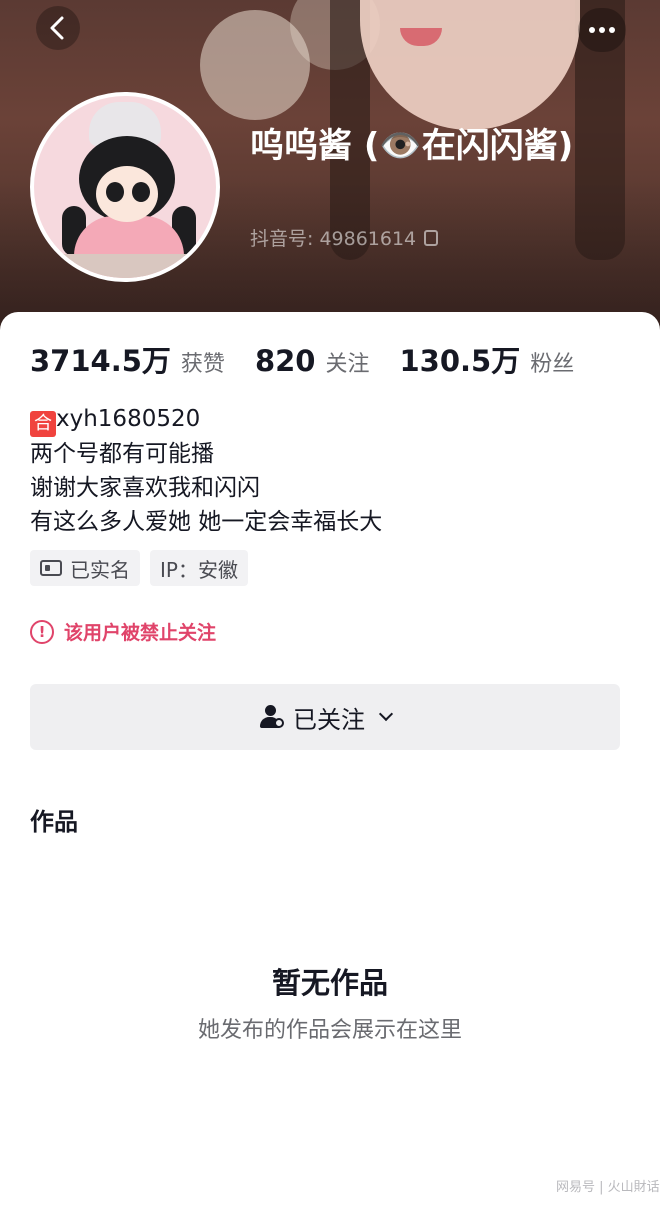 The image size is (660, 1206). What do you see at coordinates (202, 364) in the screenshot?
I see `stat-label: 获赞` at bounding box center [202, 364].